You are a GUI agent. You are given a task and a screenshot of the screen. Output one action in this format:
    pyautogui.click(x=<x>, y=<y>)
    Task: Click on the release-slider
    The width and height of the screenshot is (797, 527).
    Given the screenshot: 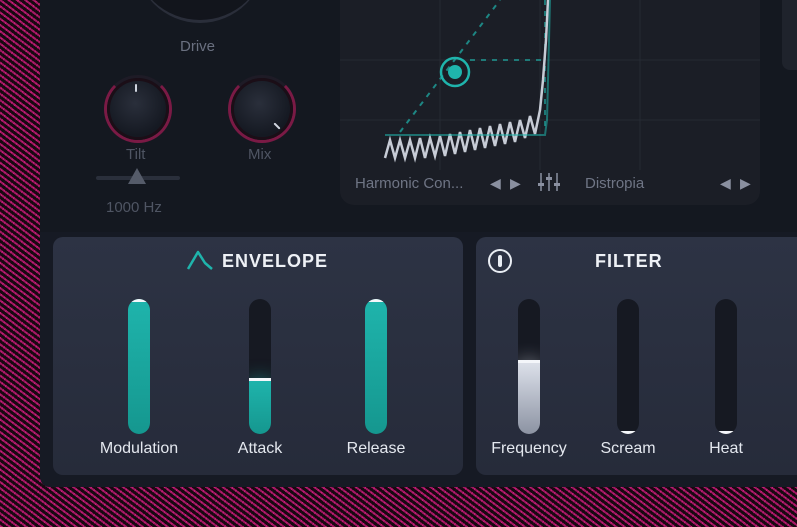 What is the action you would take?
    pyautogui.click(x=376, y=366)
    